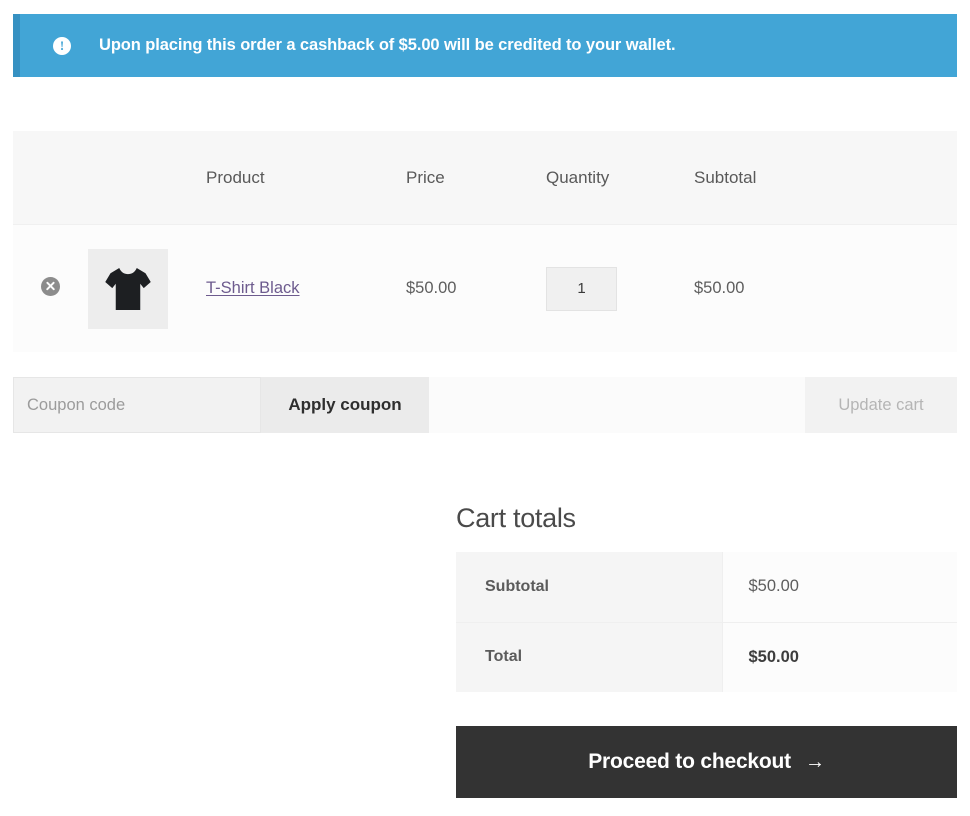 The height and width of the screenshot is (816, 970). Describe the element at coordinates (581, 288) in the screenshot. I see `quantity-input: 1` at that location.